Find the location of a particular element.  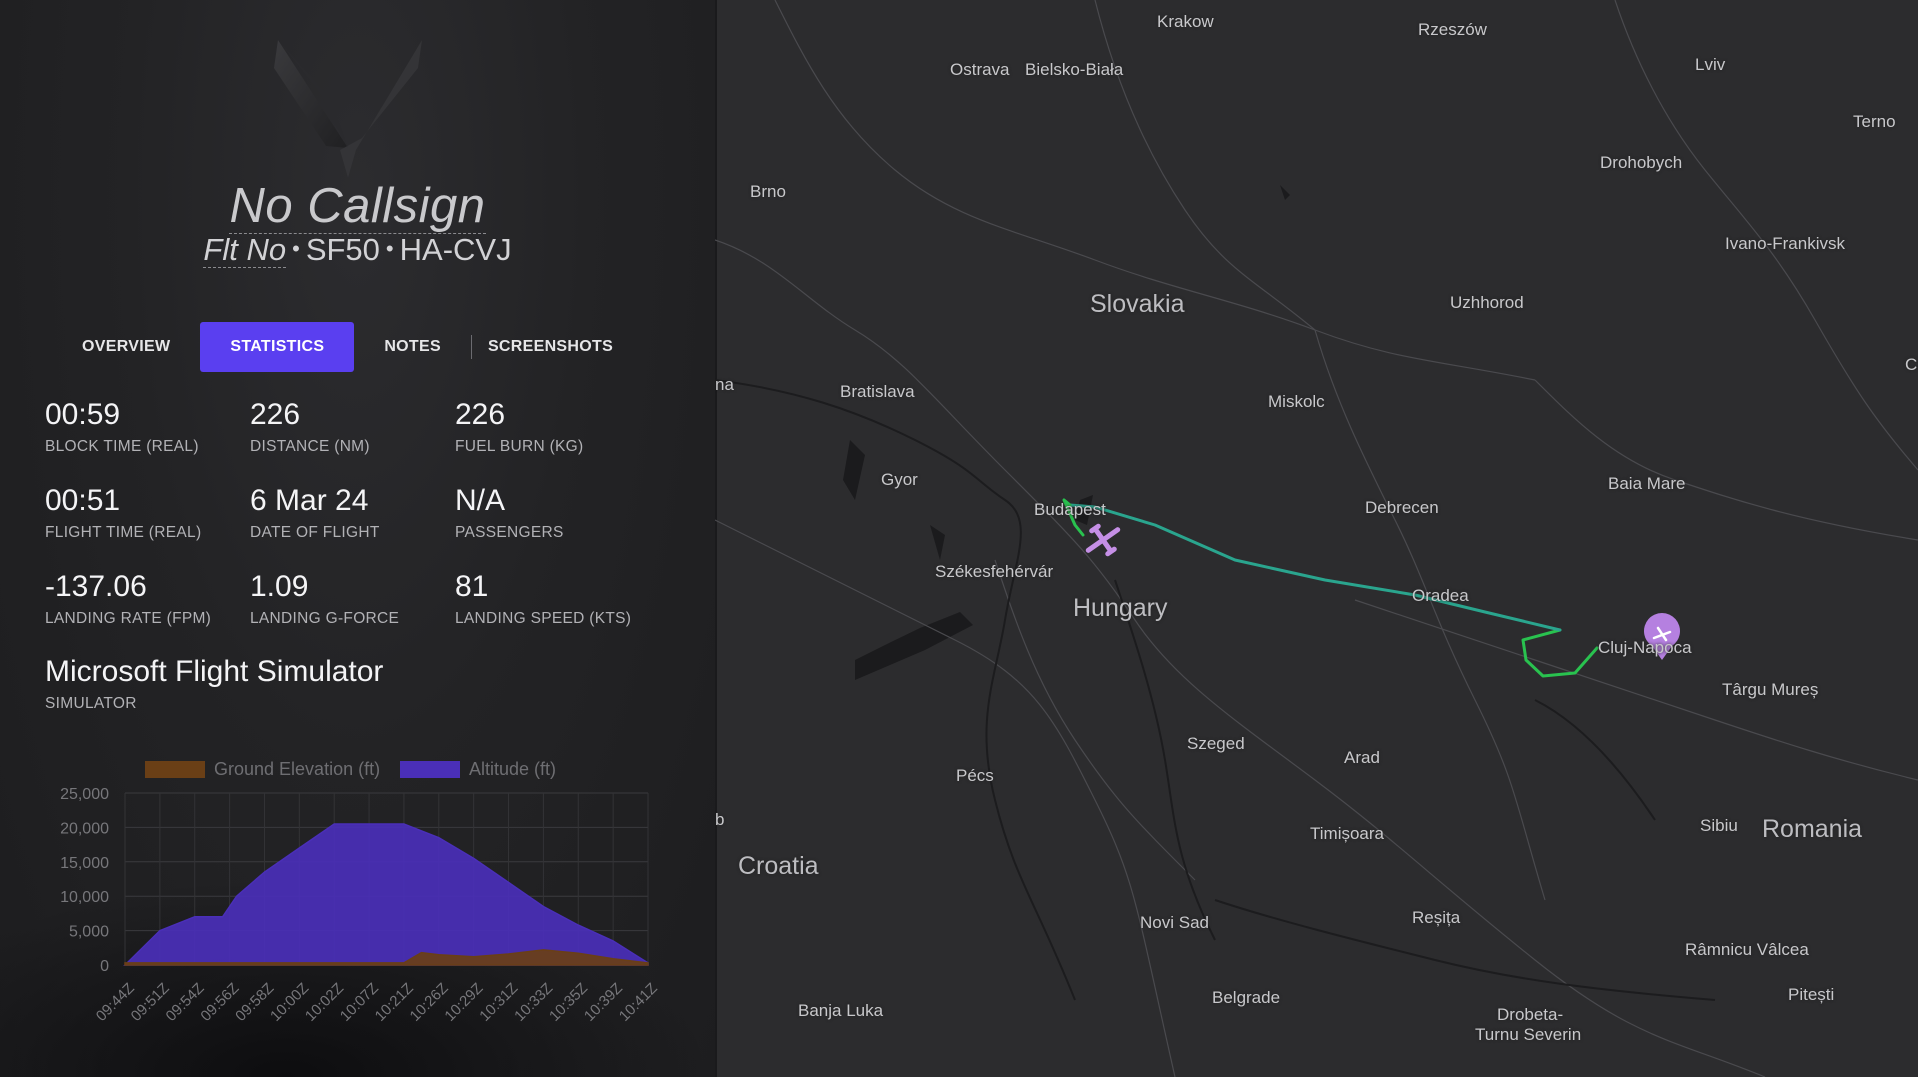

x-tick-label: 09:51Z is located at coordinates (150, 1002).